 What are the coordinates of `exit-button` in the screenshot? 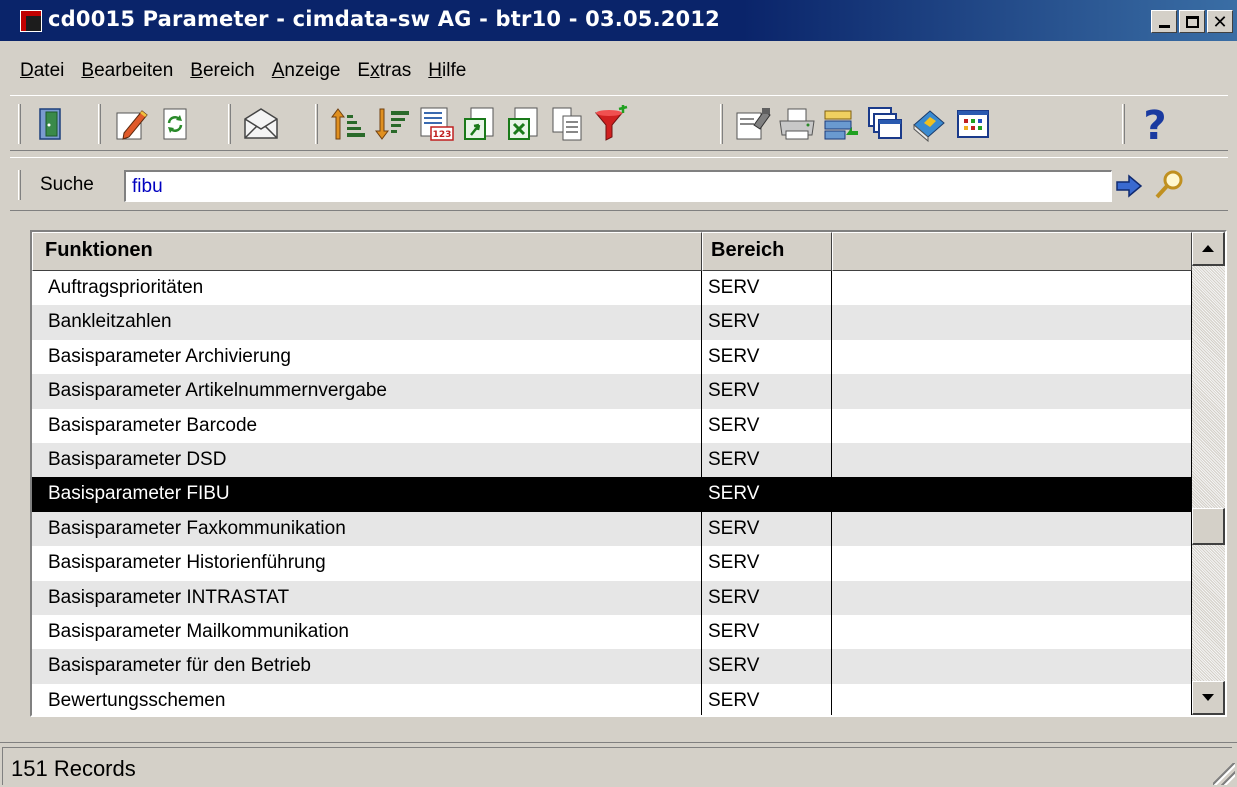 It's located at (51, 124).